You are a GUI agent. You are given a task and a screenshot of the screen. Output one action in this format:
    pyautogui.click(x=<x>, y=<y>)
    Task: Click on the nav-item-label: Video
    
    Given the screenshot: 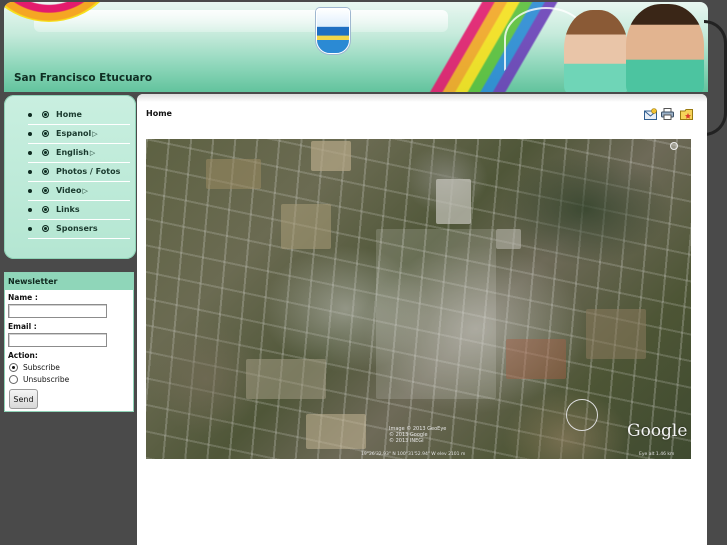 What is the action you would take?
    pyautogui.click(x=69, y=190)
    